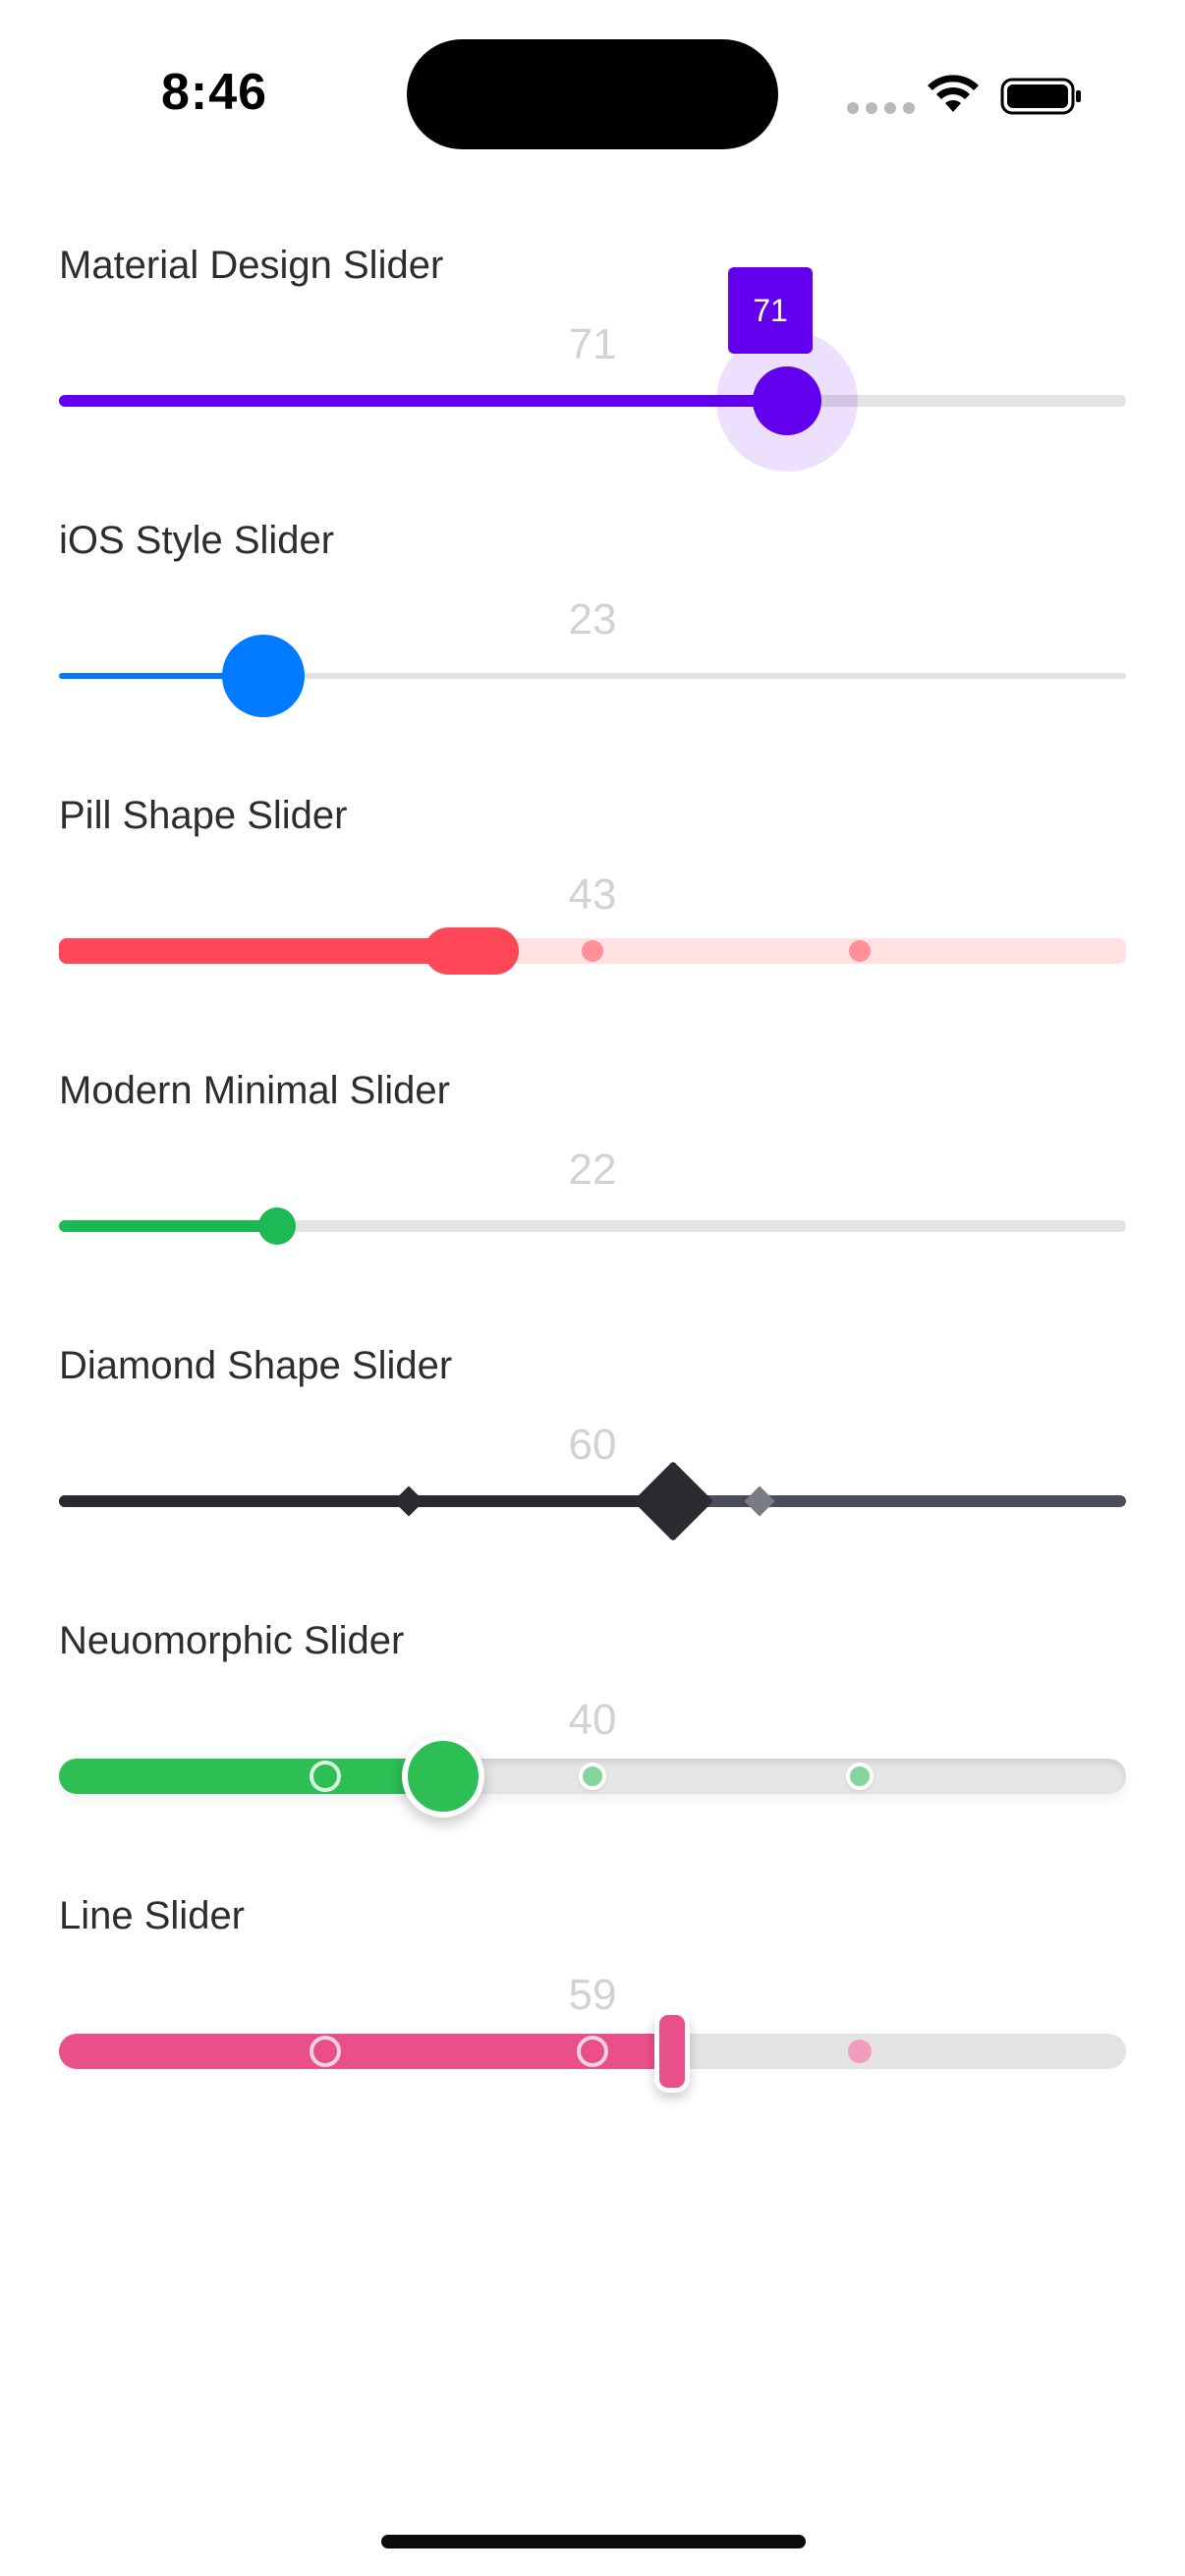 This screenshot has width=1185, height=2576. I want to click on slider-value: 60, so click(592, 1445).